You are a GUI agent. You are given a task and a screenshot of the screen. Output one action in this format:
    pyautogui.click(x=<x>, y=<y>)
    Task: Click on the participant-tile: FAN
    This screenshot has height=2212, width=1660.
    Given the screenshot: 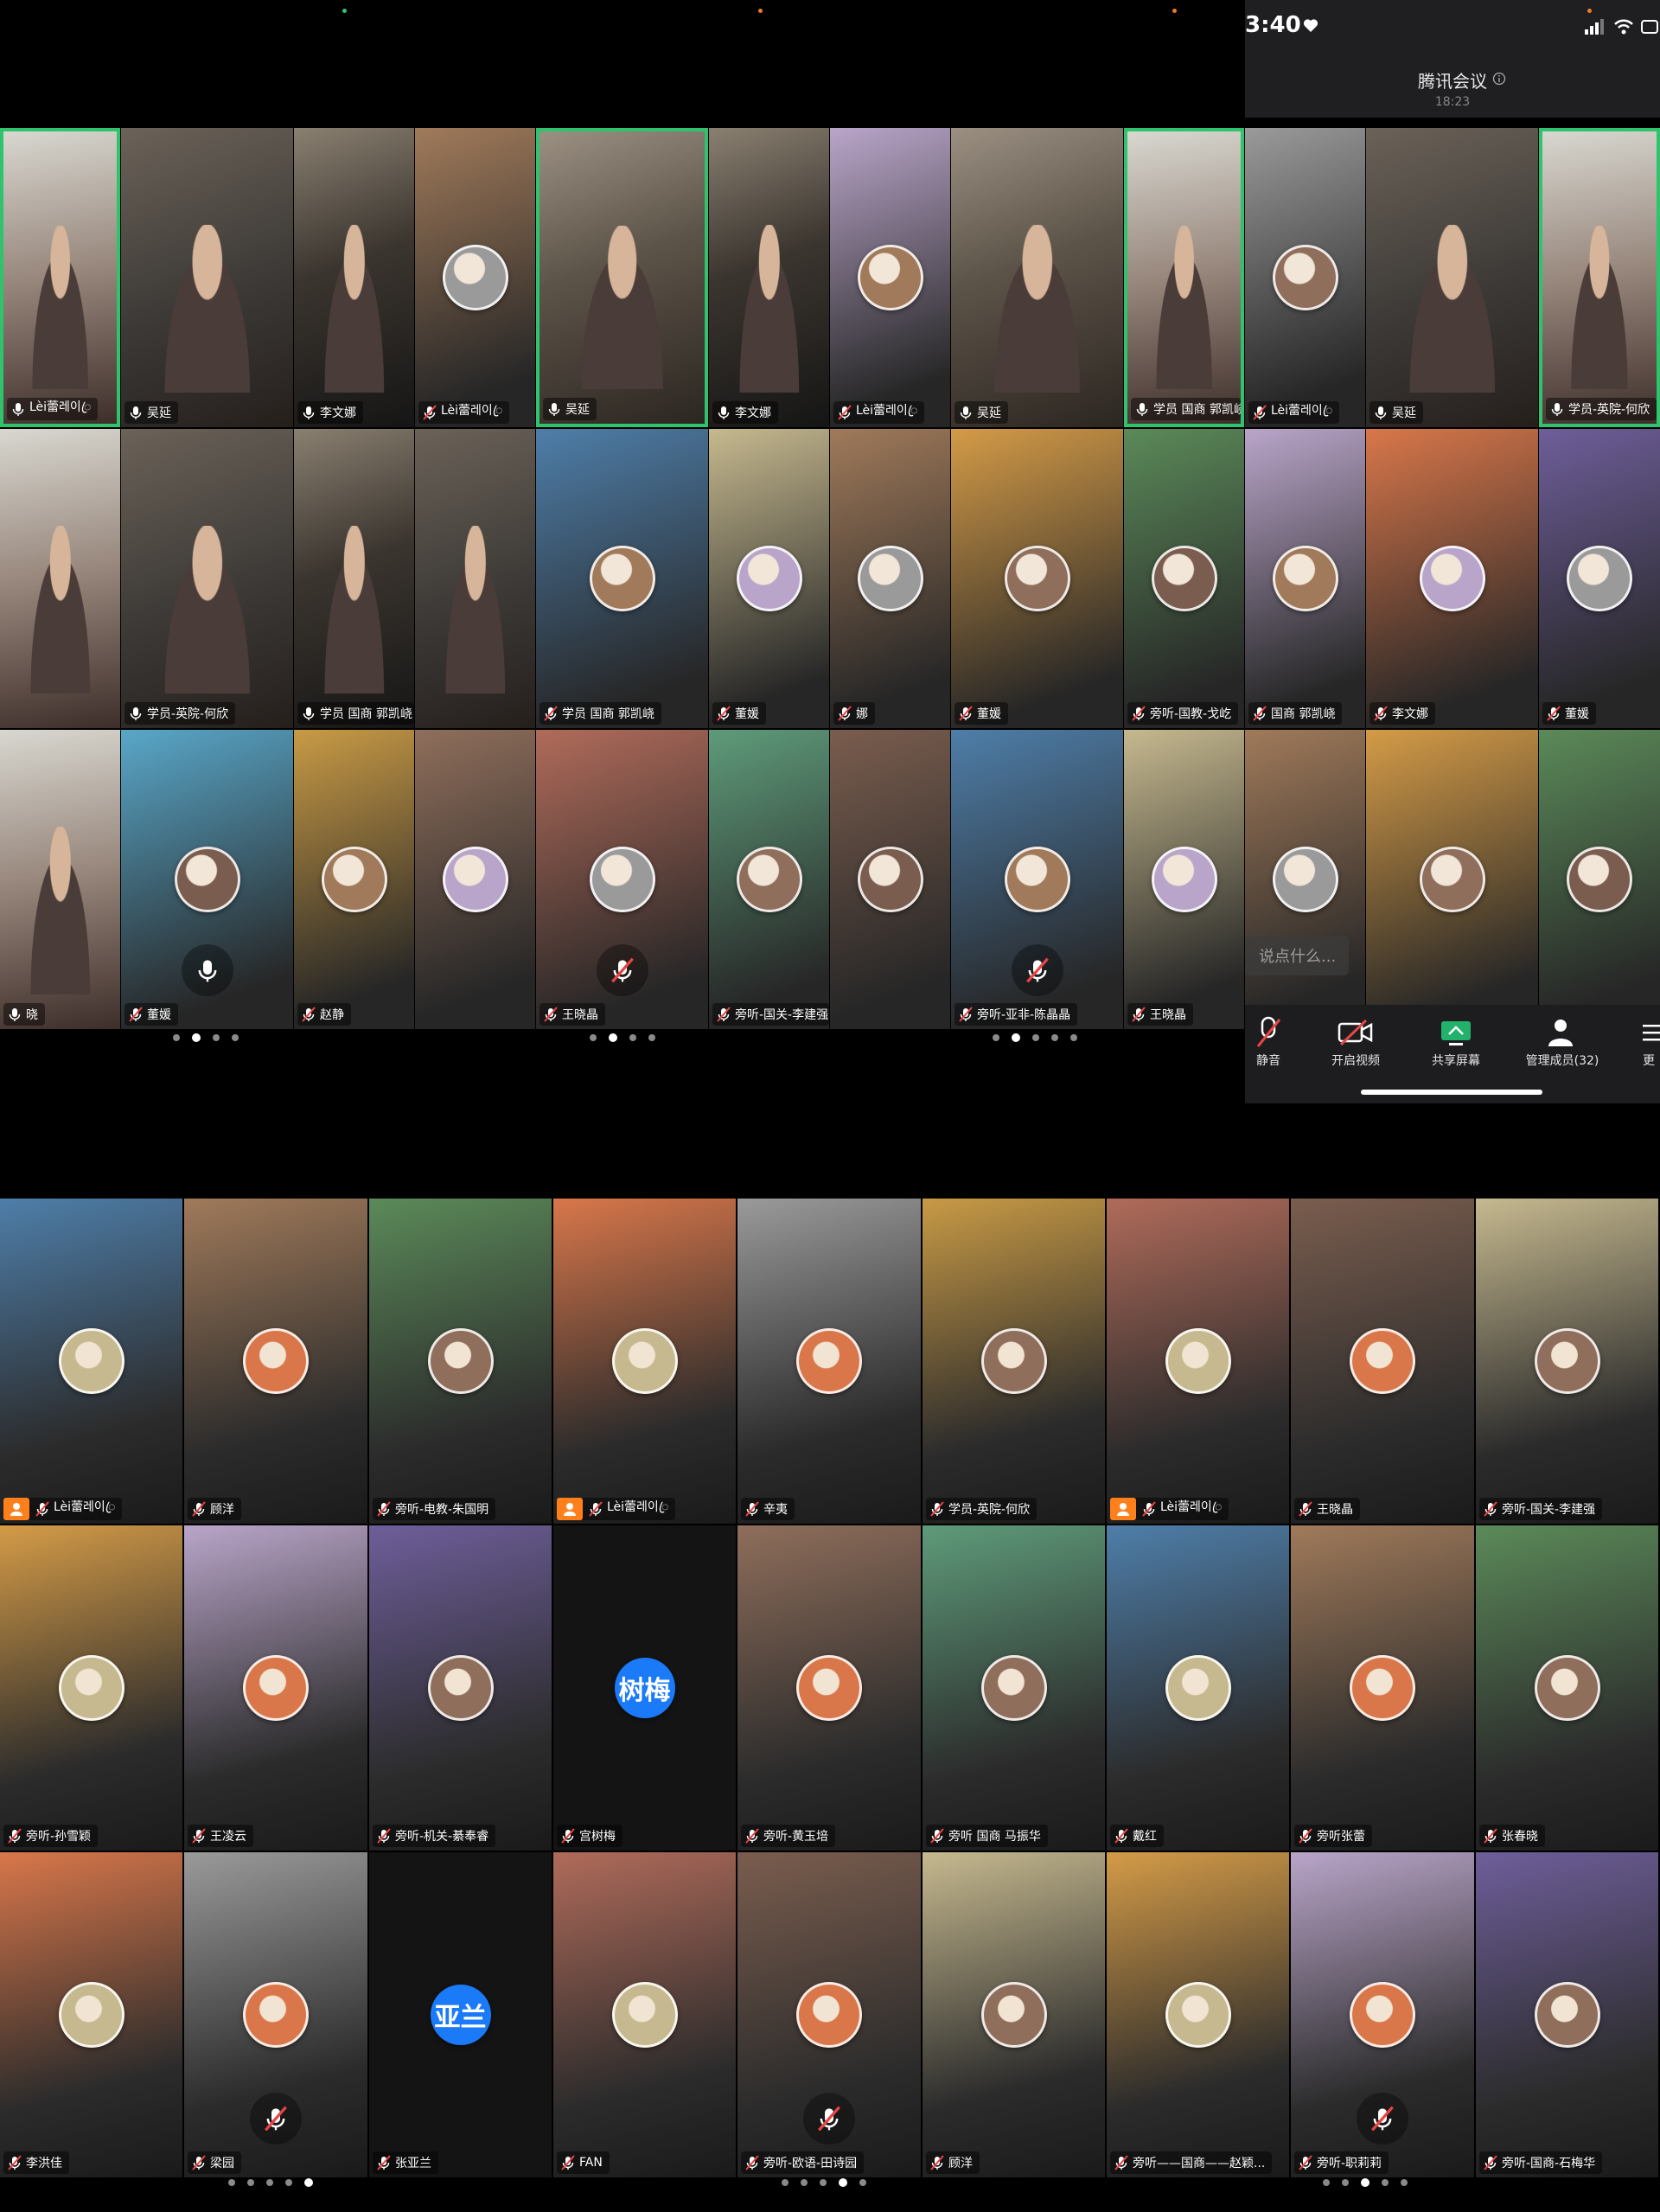 What is the action you would take?
    pyautogui.click(x=644, y=2014)
    